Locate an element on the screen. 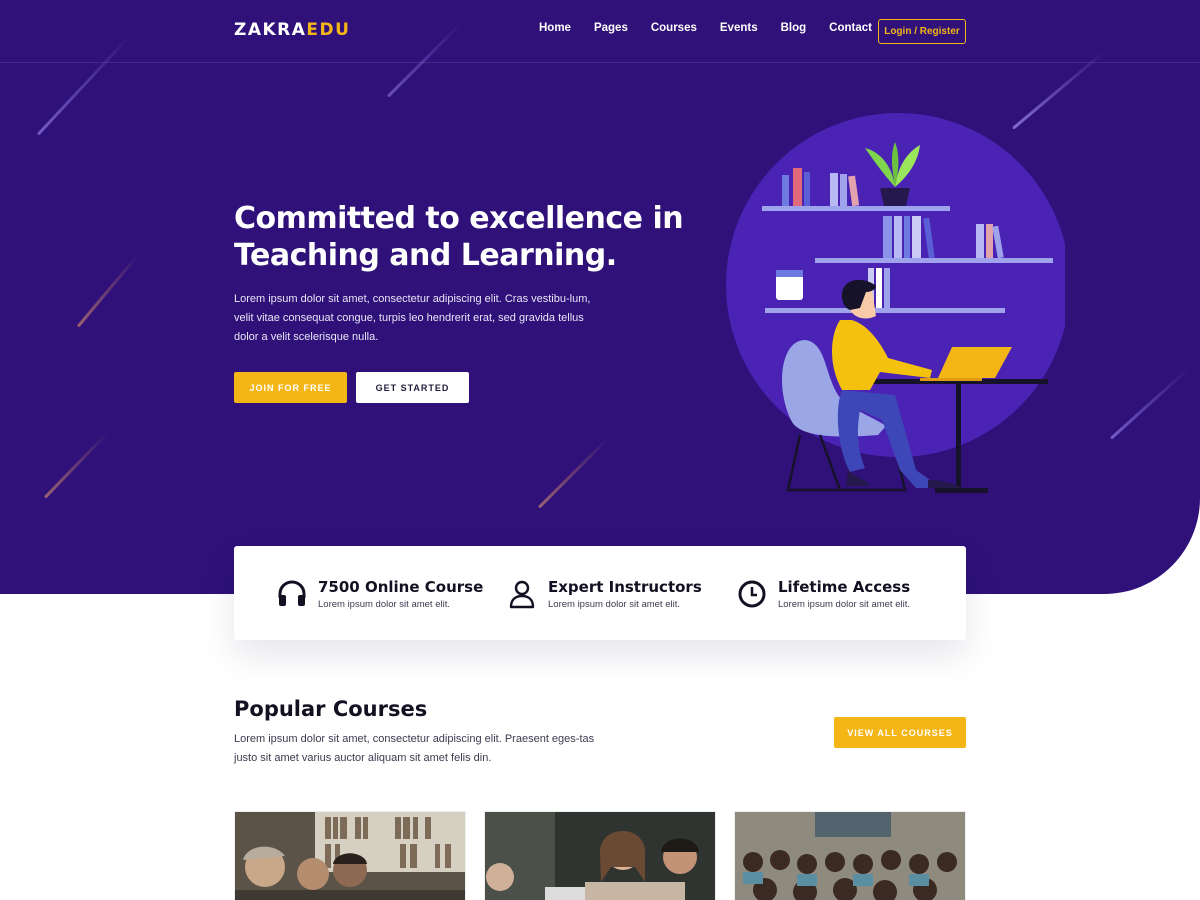 Image resolution: width=1200 pixels, height=900 pixels. students-library-photo is located at coordinates (350, 856).